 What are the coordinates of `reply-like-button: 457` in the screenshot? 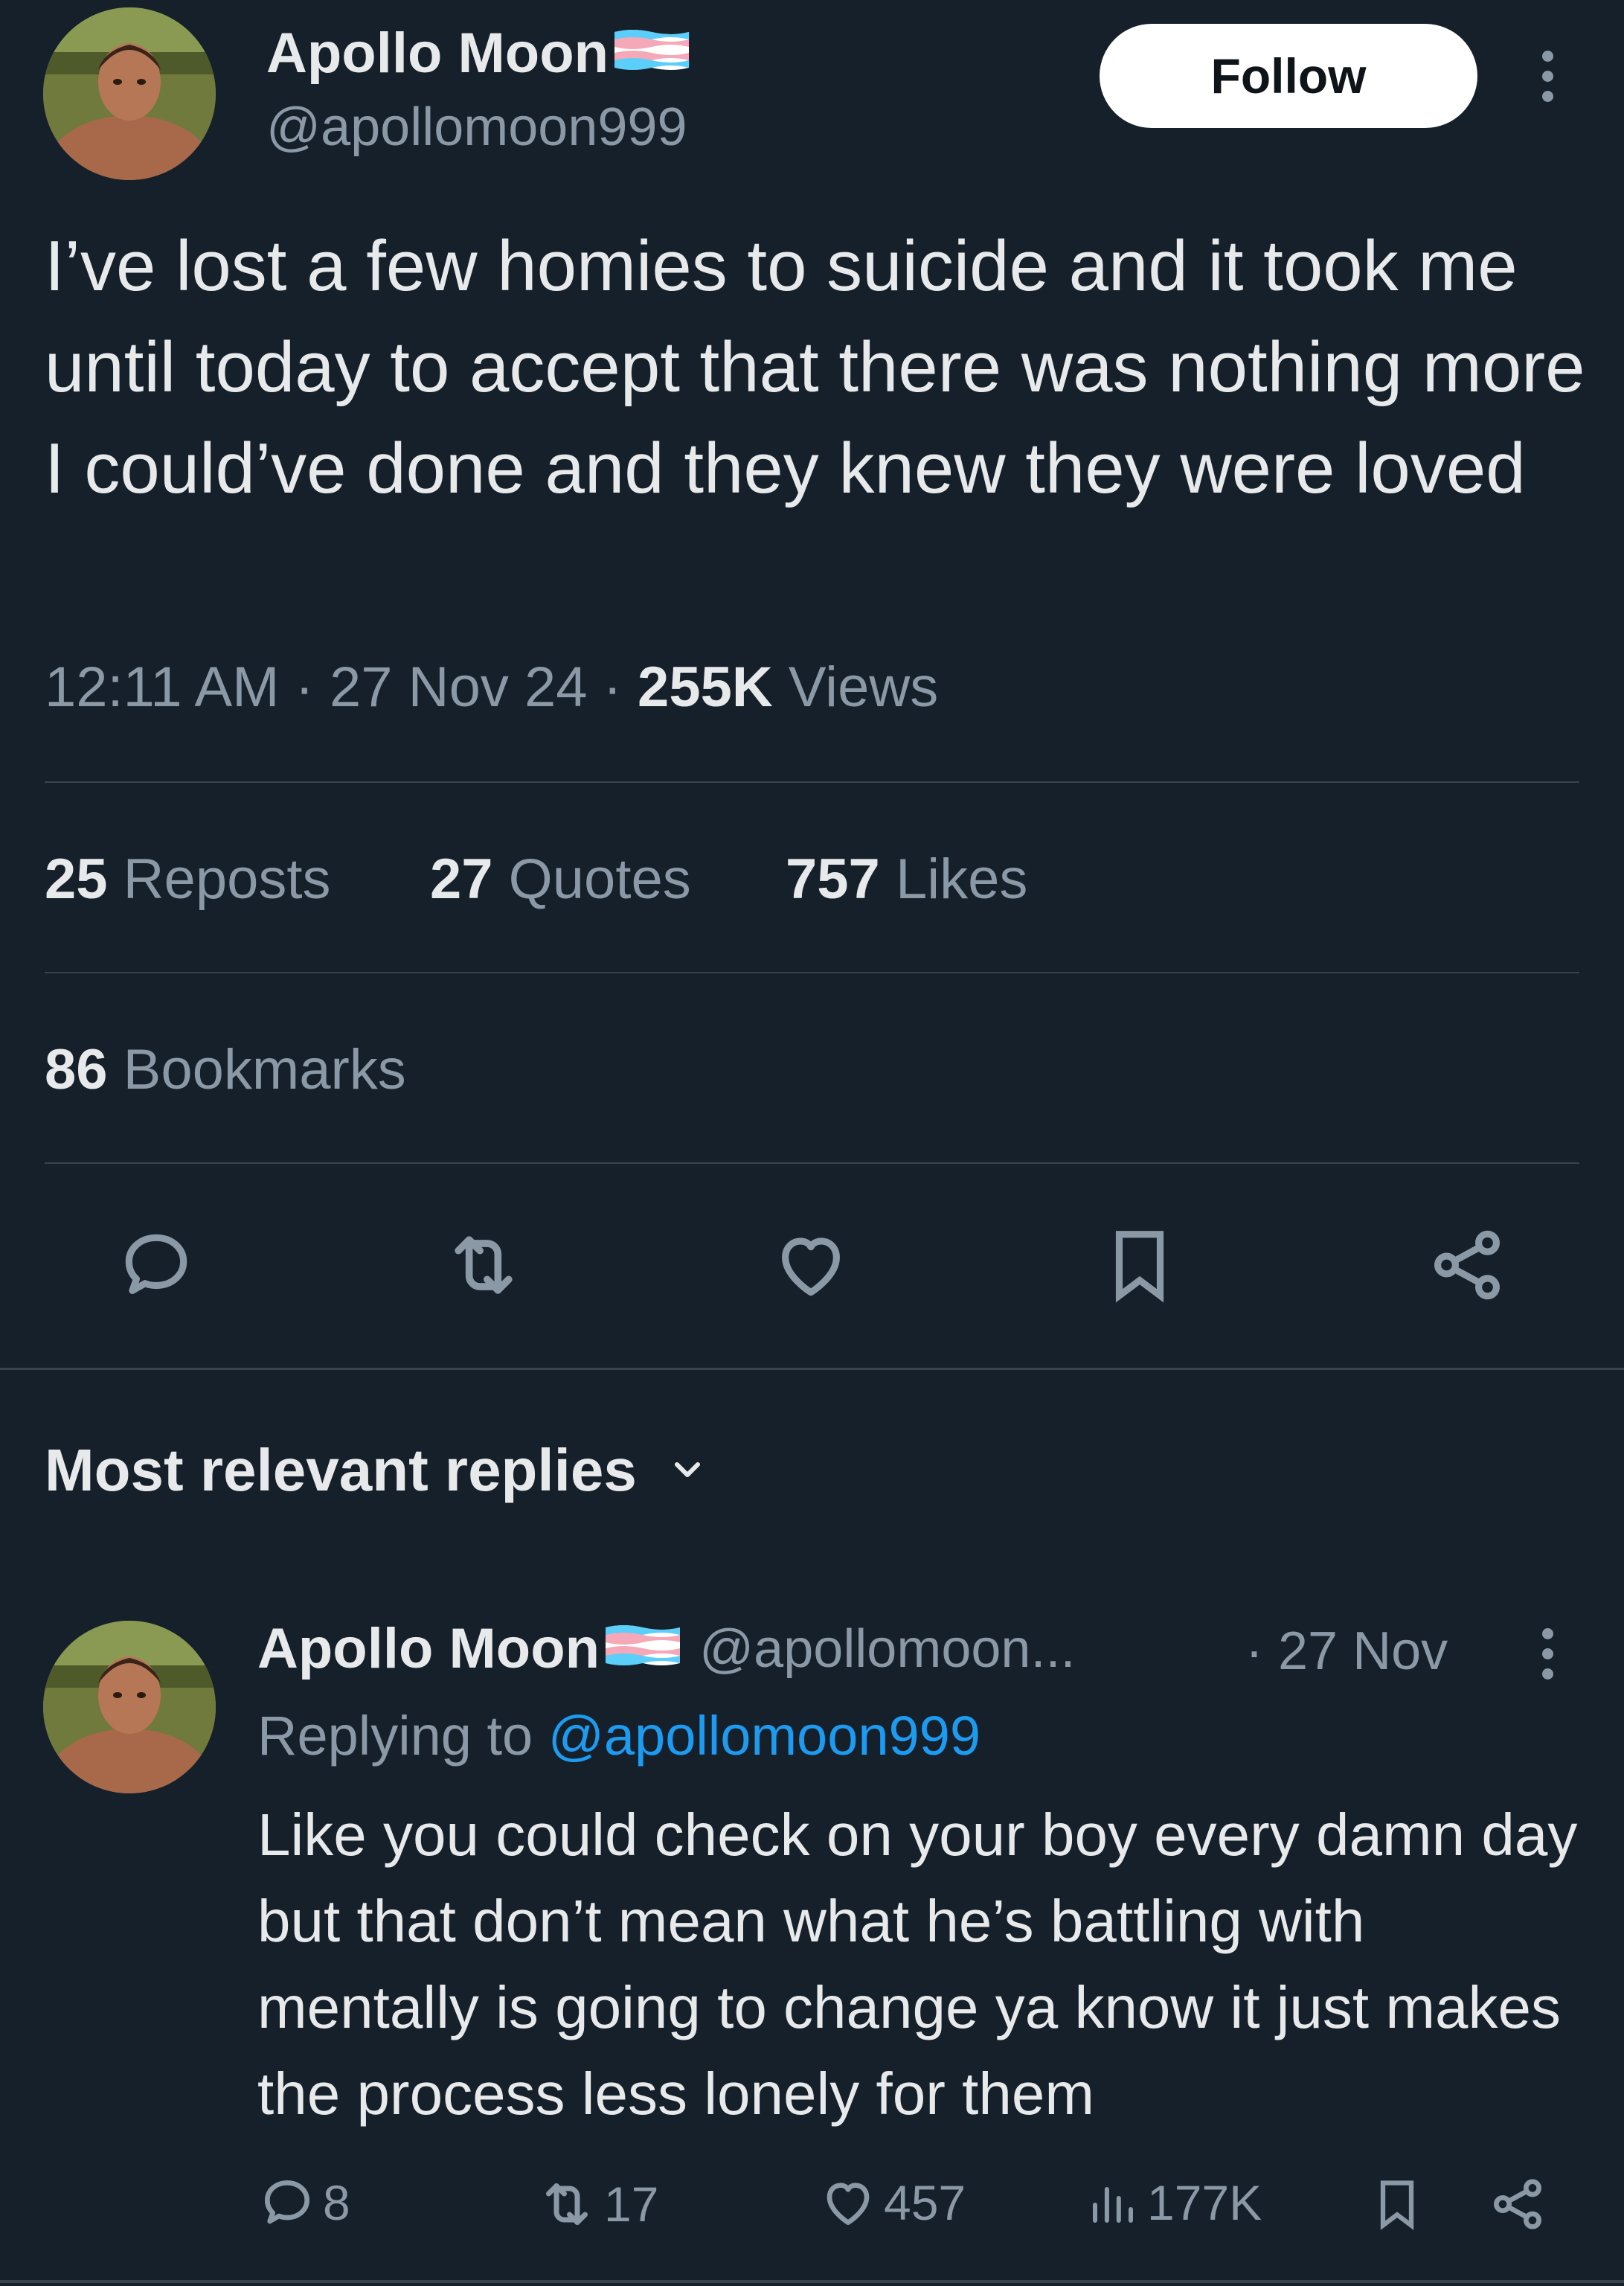 It's located at (892, 2202).